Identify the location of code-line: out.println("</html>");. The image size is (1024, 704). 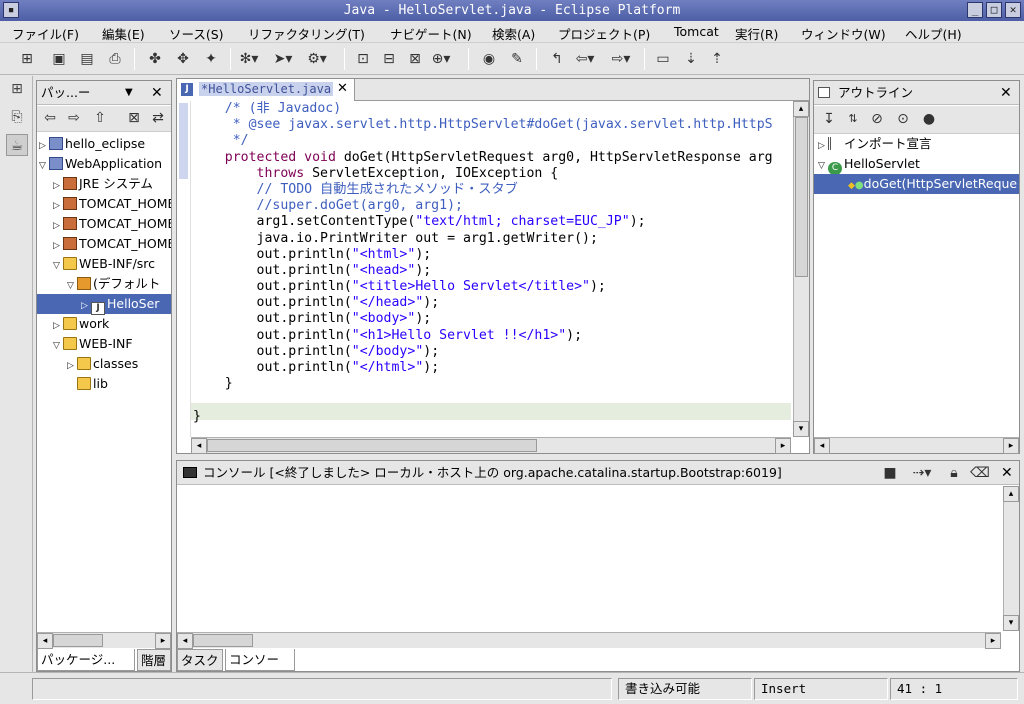
(492, 368).